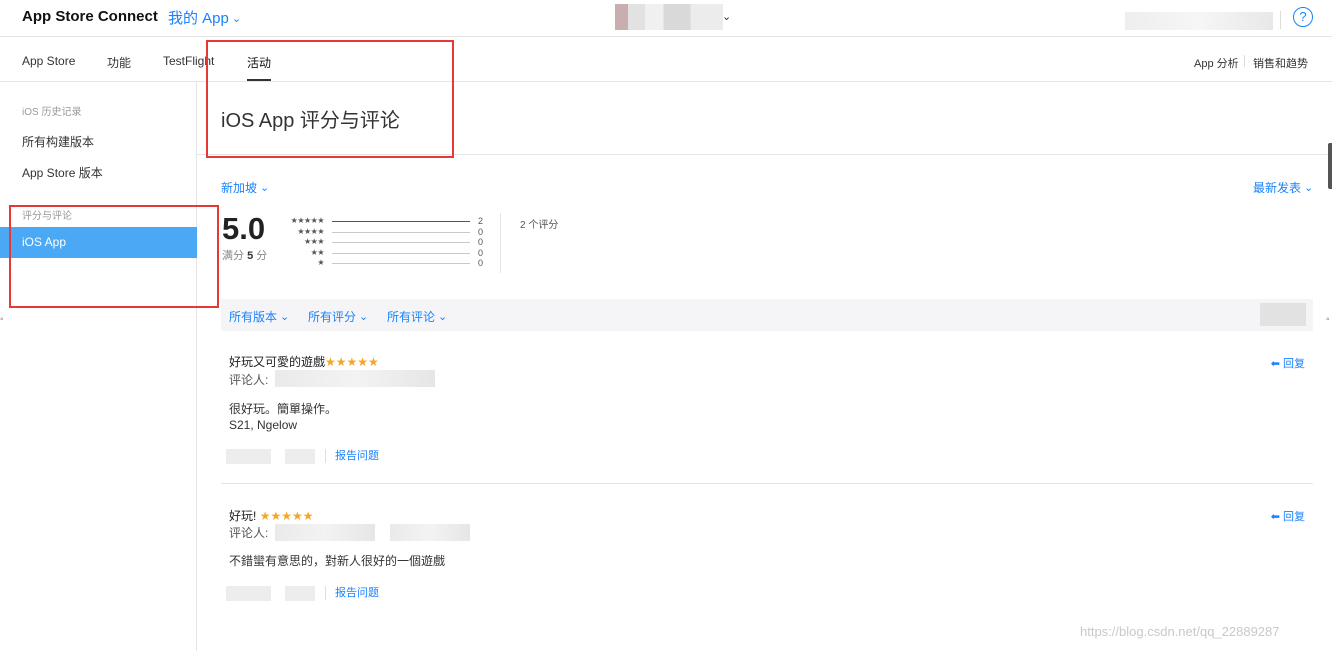 The height and width of the screenshot is (651, 1332). What do you see at coordinates (666, 59) in the screenshot?
I see `nav-bar: App Store 功能 TestFlight 活动 App 分析 销售和趋势` at bounding box center [666, 59].